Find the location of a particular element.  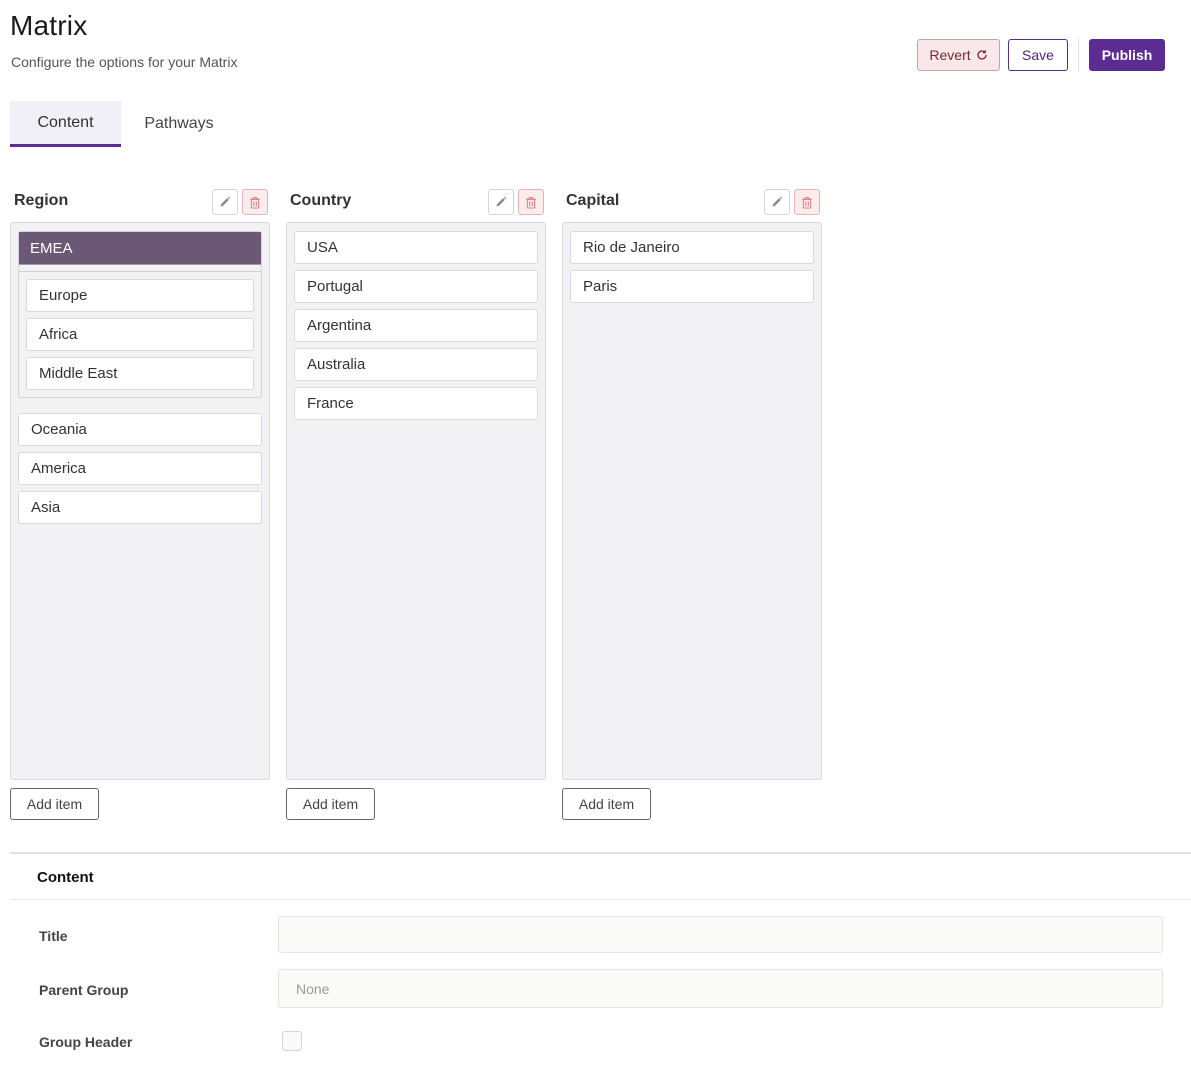

column-items-box: Rio de Janeiro Paris is located at coordinates (692, 501).